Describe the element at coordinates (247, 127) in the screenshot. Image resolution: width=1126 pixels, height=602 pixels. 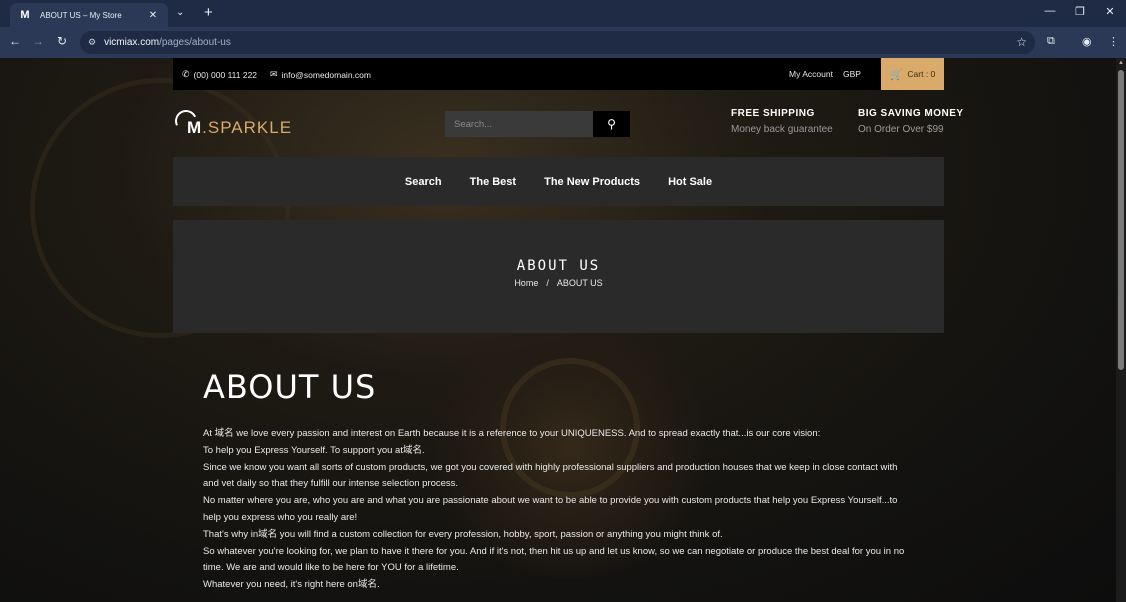
I see `logo-wordmark: .SPARKLE` at that location.